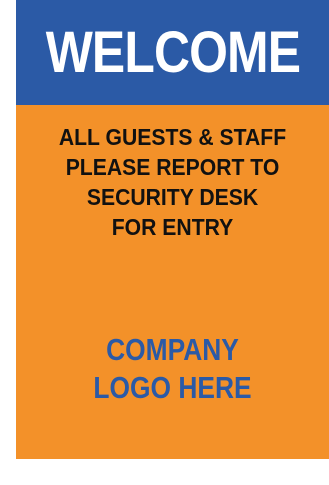 The width and height of the screenshot is (329, 485). What do you see at coordinates (172, 369) in the screenshot?
I see `company-logo-placeholder: COMPANY LOGO HERE` at bounding box center [172, 369].